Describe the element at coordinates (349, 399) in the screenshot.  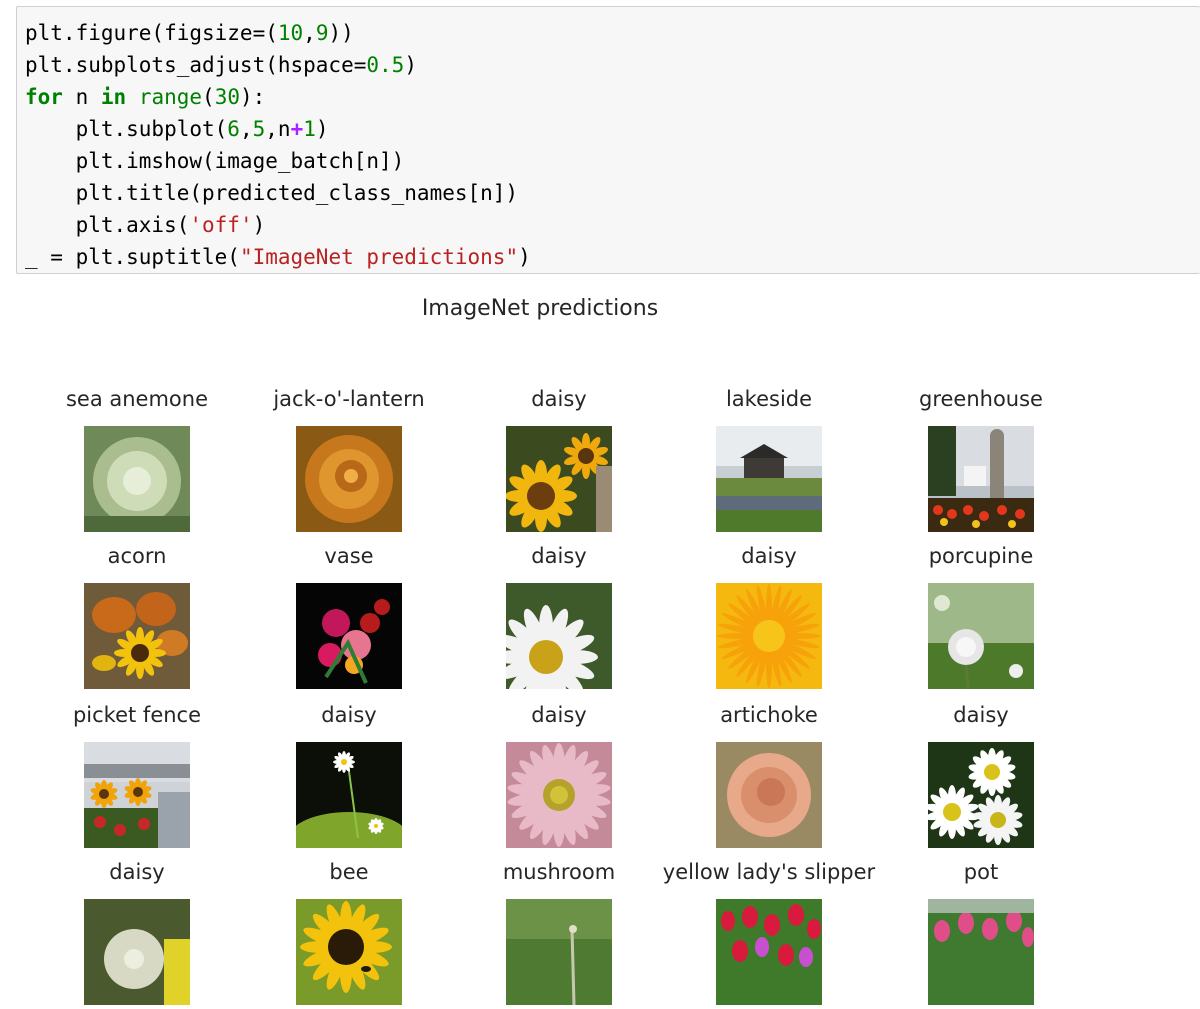
I see `subplot-title: jack-o'-lantern` at that location.